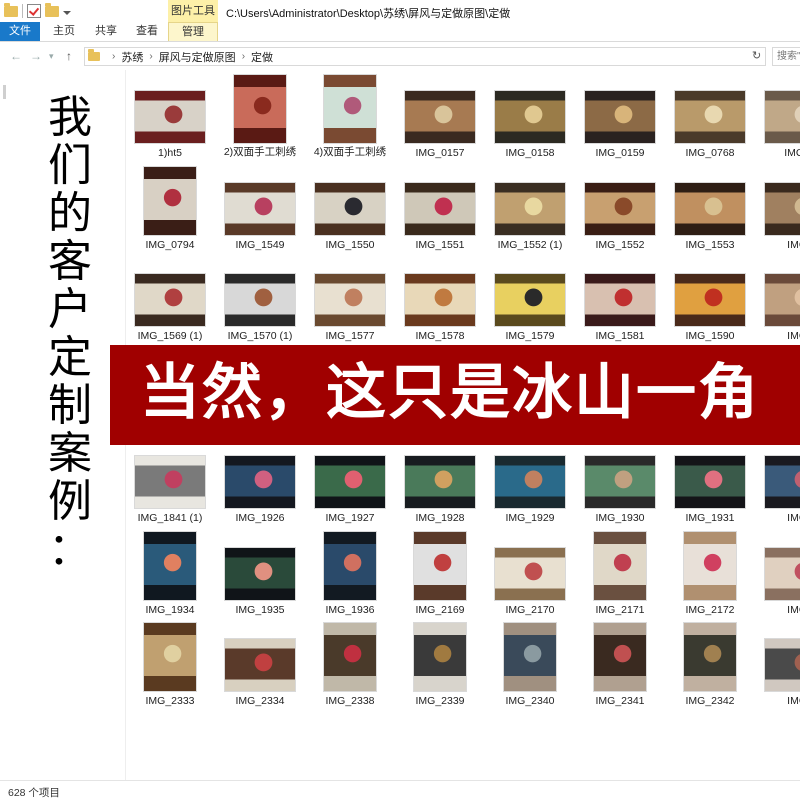 This screenshot has height=801, width=800. Describe the element at coordinates (170, 121) in the screenshot. I see `file-item: 1)ht5` at that location.